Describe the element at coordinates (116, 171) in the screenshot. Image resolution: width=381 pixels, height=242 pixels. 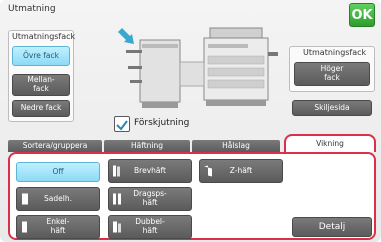
I see `letter-fold-icon` at that location.